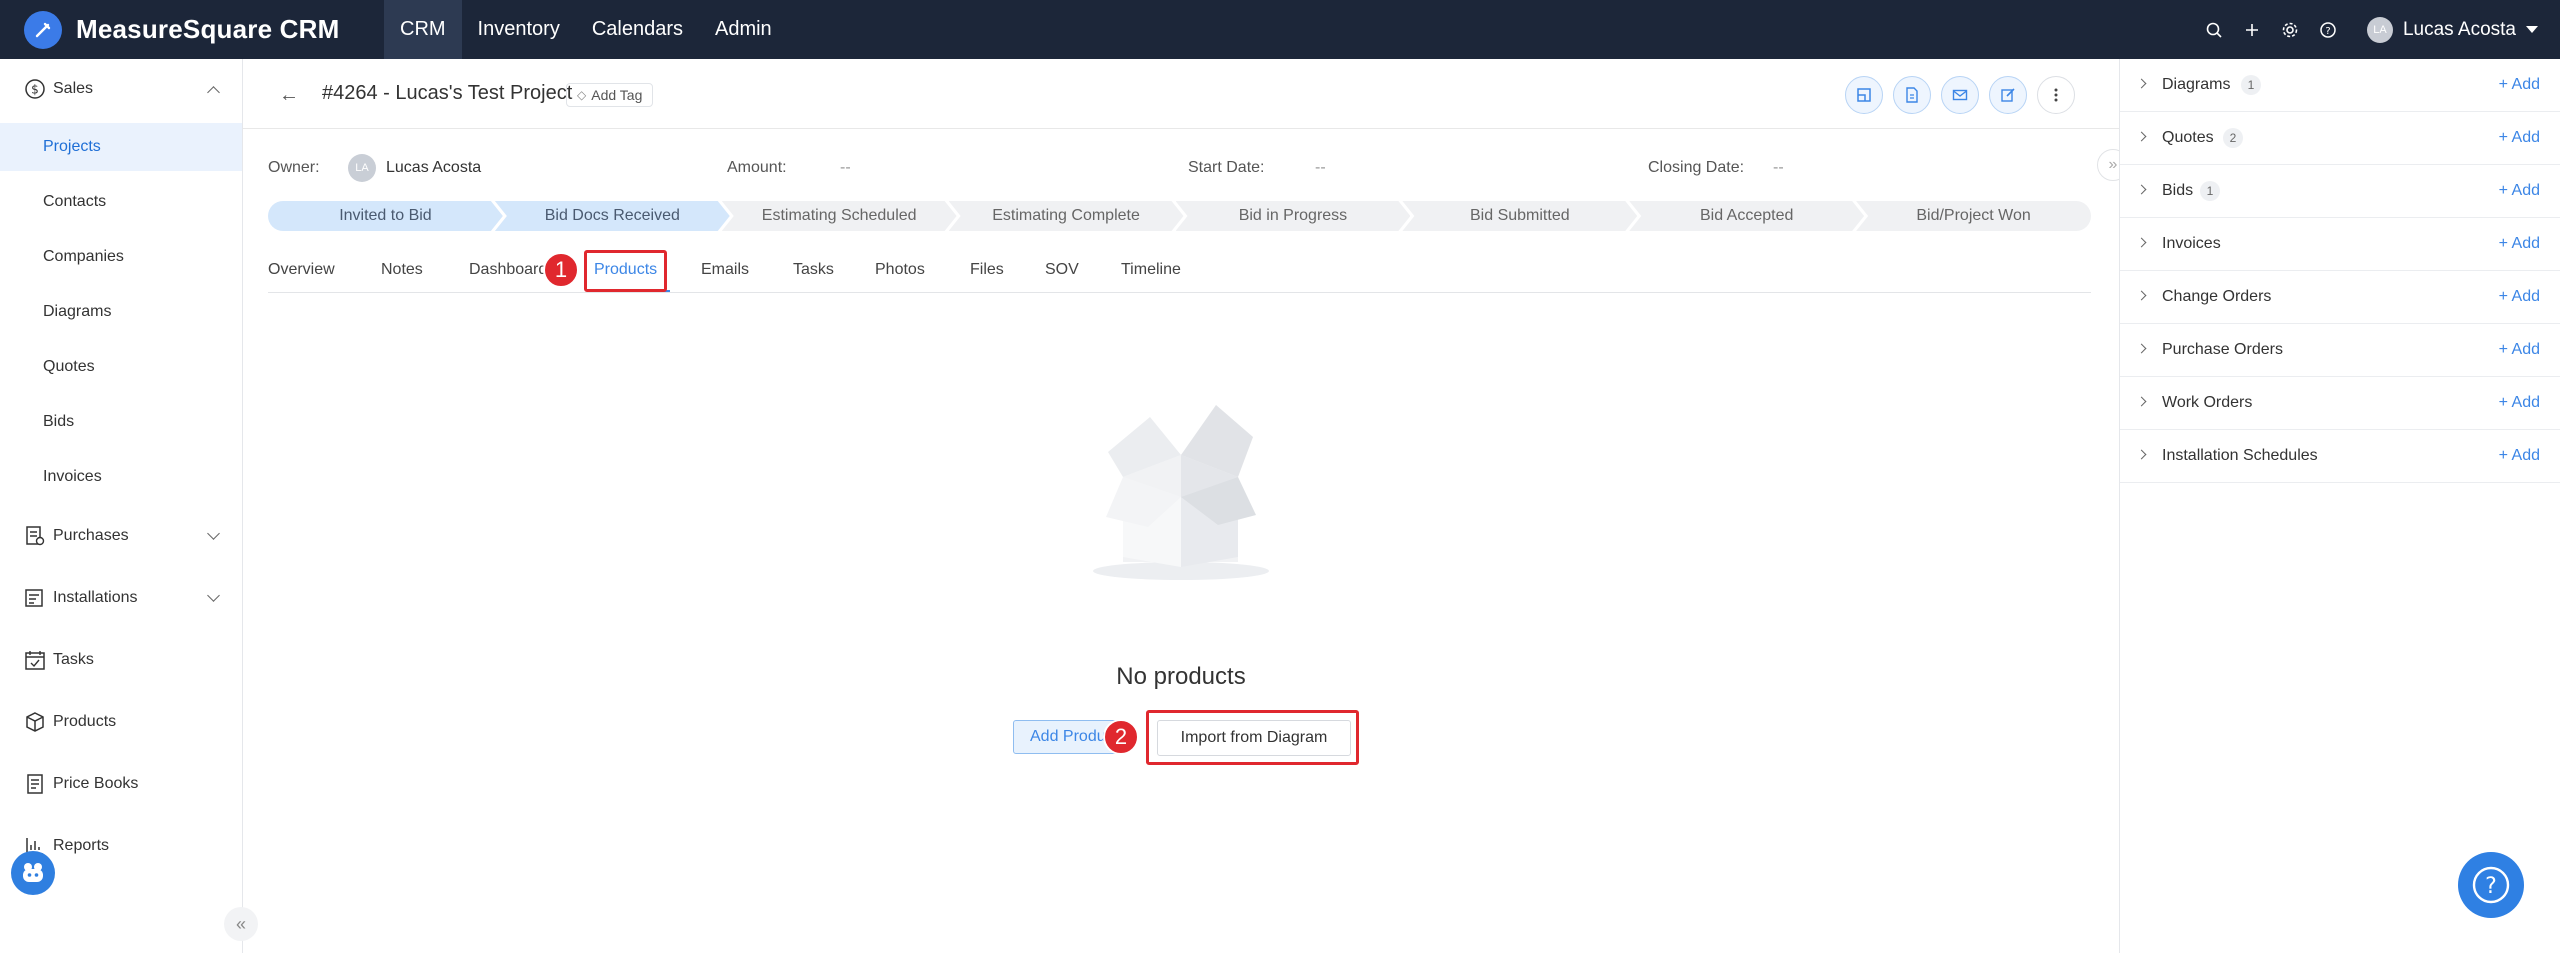 The image size is (2560, 953). I want to click on app-logo: MeasureSquare CRM, so click(202, 29).